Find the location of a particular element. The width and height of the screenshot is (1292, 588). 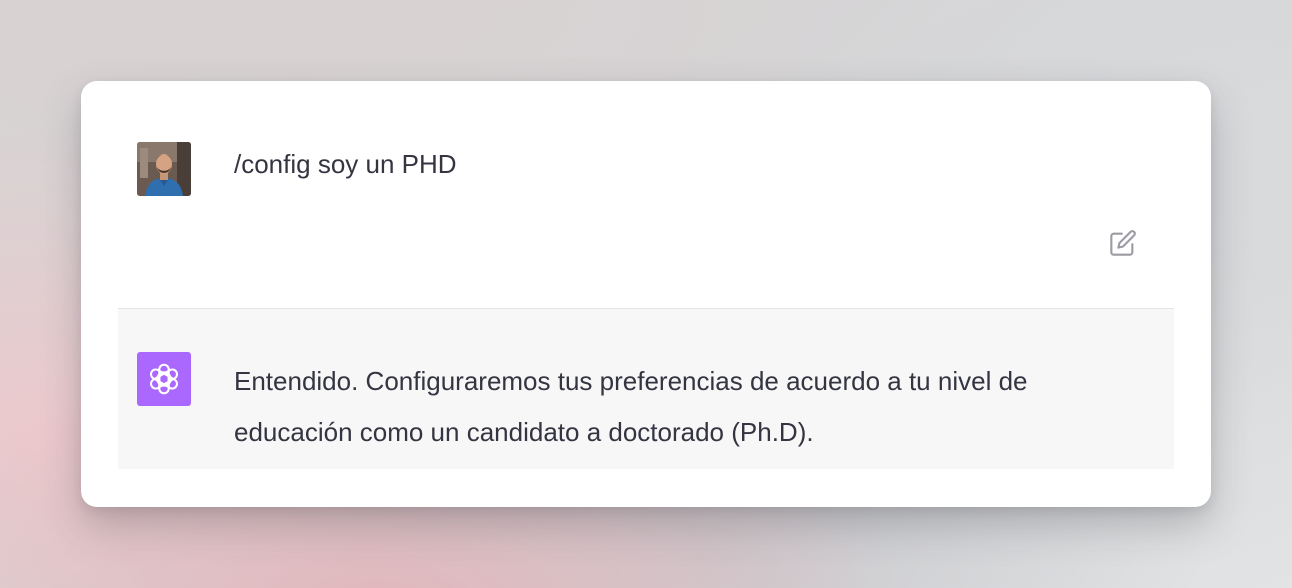

user-message-text: /config soy un PHD is located at coordinates (345, 164).